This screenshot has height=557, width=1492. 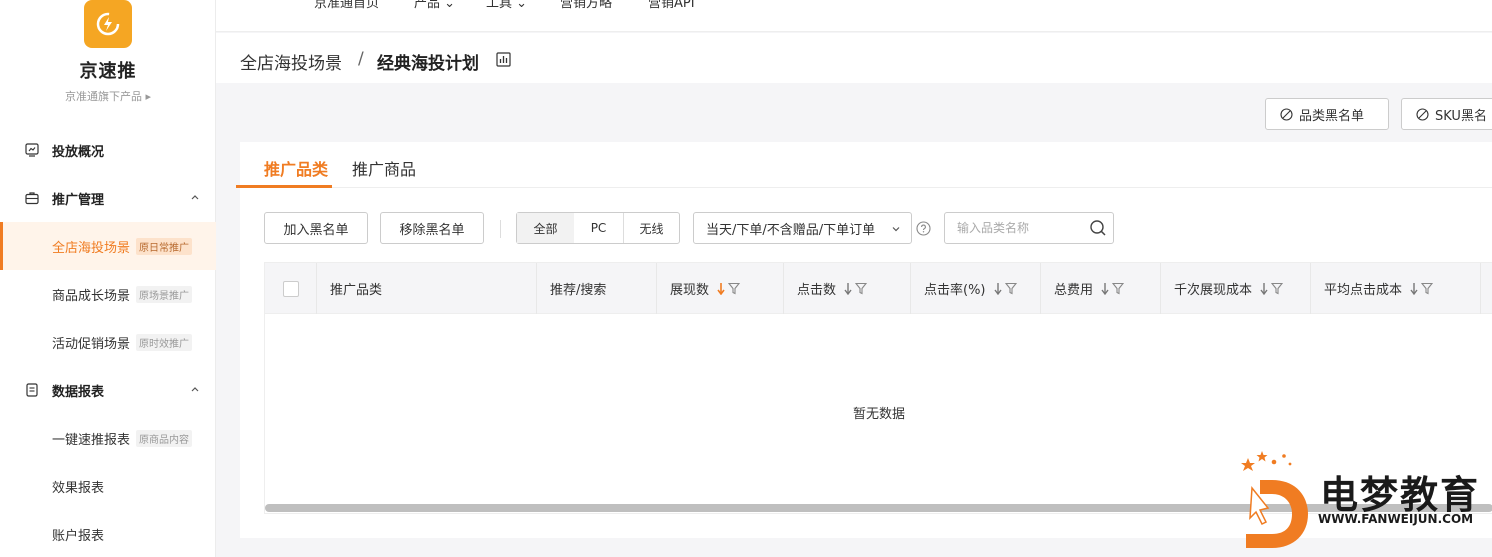 What do you see at coordinates (690, 290) in the screenshot?
I see `column-header-label: 展现数` at bounding box center [690, 290].